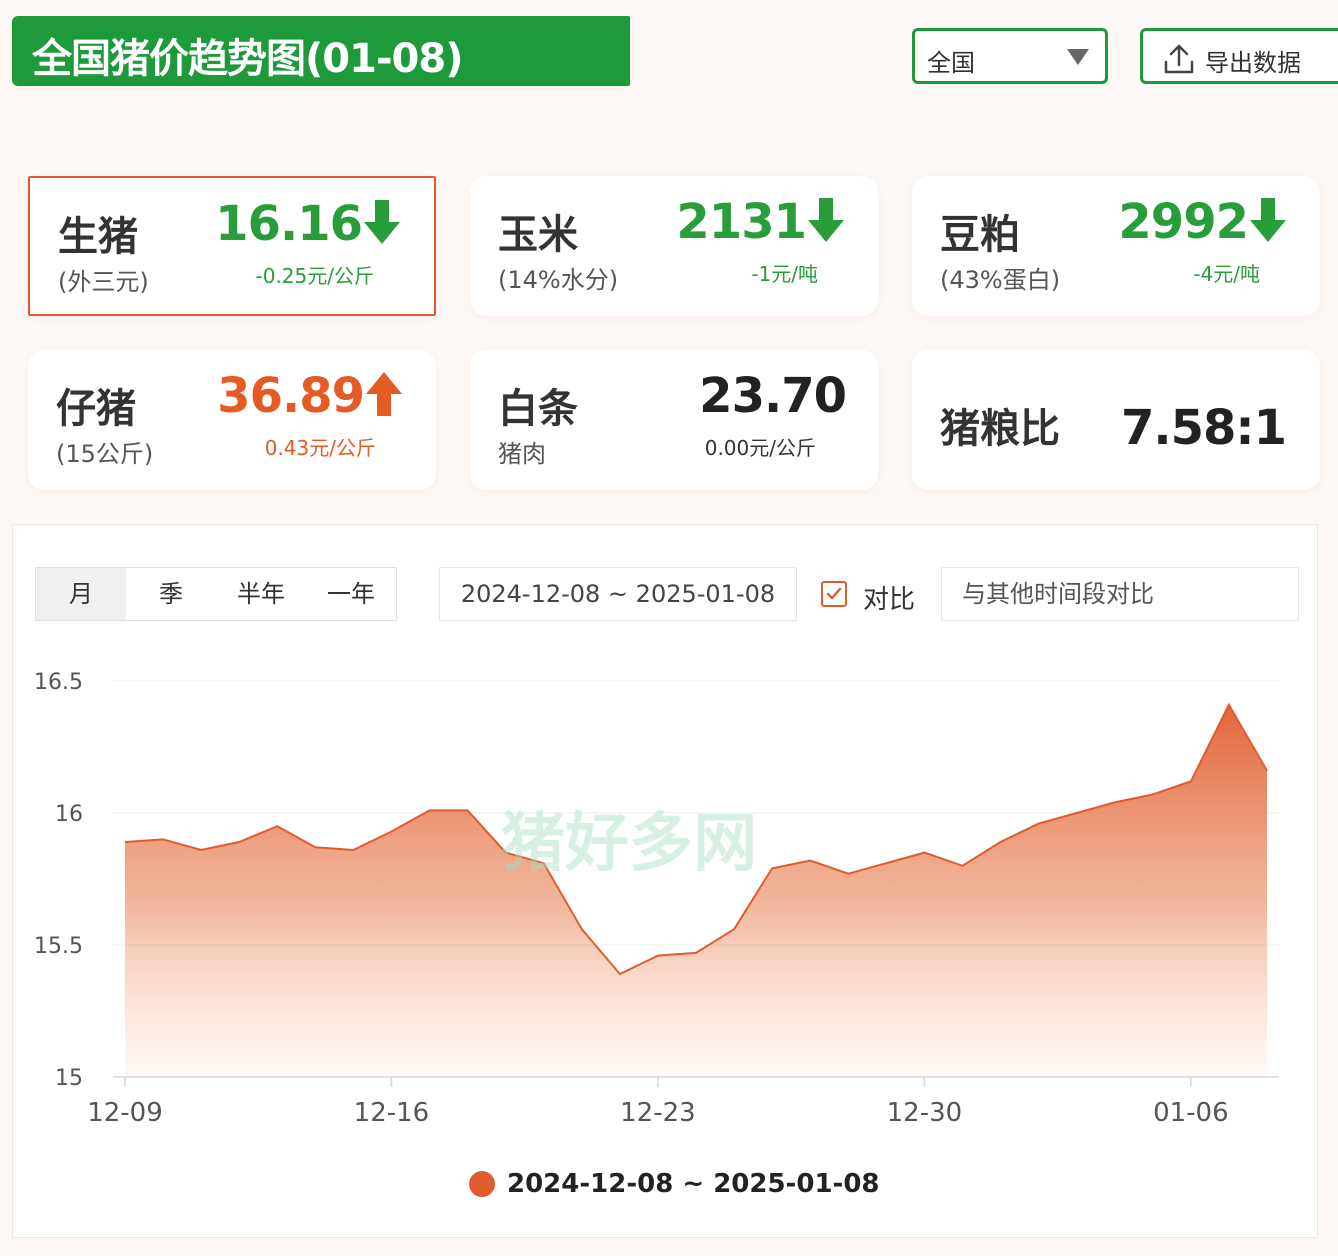  I want to click on x-tick-label: 12-23, so click(658, 1113).